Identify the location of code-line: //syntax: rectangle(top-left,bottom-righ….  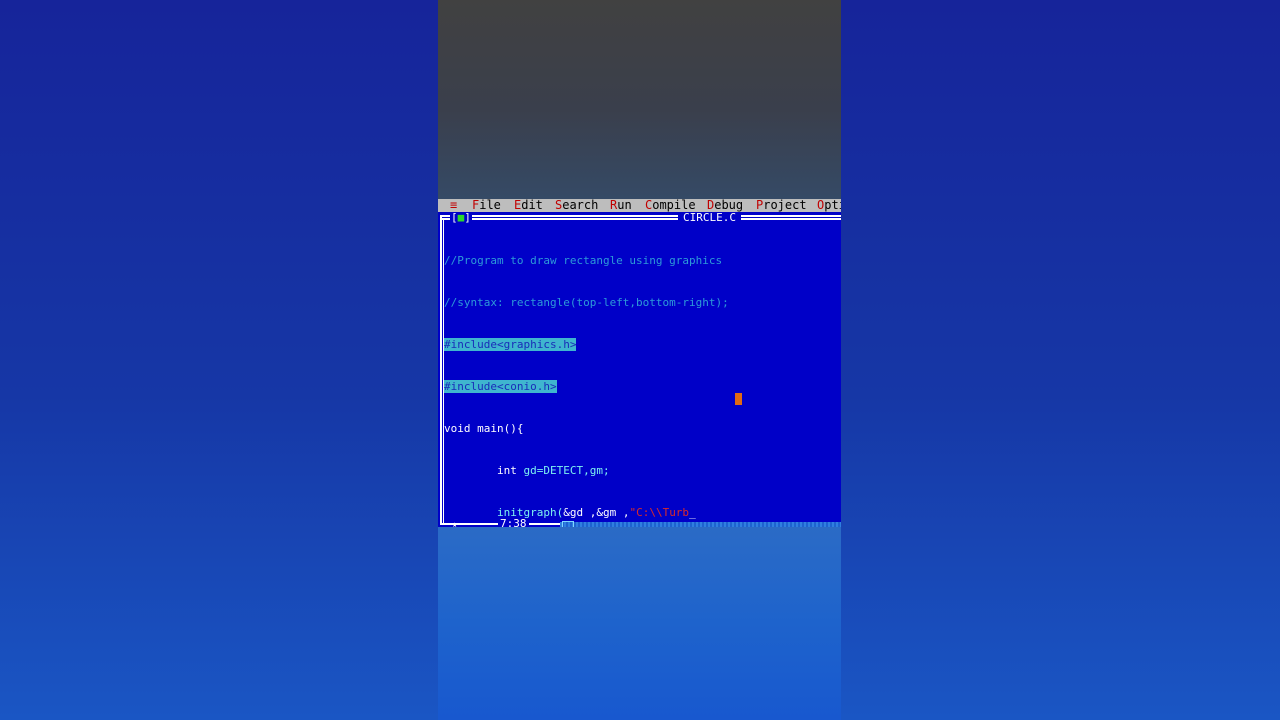
(586, 302).